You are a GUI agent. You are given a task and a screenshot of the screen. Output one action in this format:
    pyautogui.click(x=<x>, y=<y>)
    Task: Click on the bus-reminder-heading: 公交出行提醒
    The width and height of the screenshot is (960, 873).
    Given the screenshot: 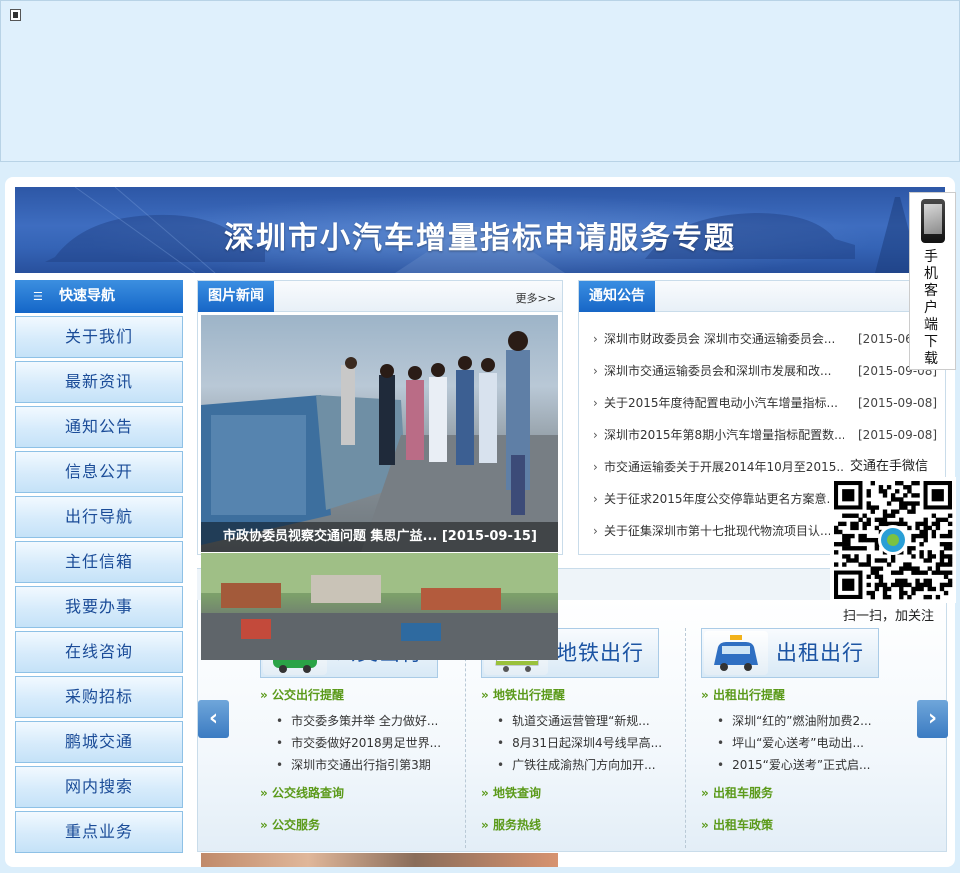 What is the action you would take?
    pyautogui.click(x=302, y=694)
    